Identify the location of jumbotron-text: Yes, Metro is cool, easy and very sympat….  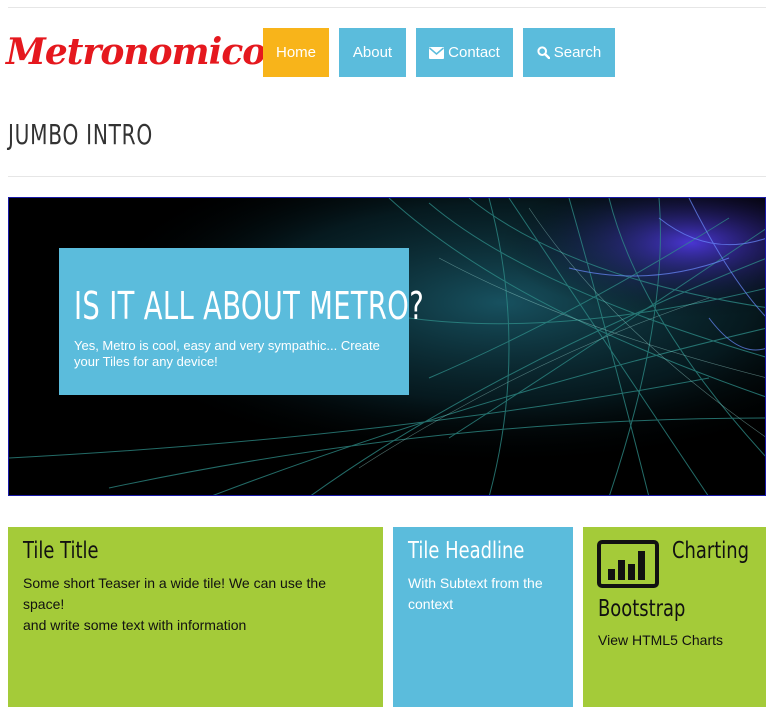
(227, 353).